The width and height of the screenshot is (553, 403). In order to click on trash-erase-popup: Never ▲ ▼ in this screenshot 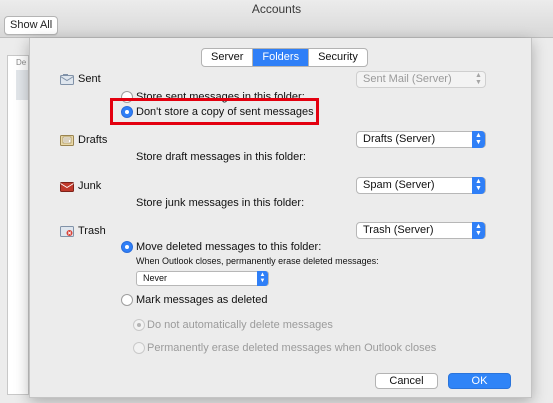, I will do `click(202, 278)`.